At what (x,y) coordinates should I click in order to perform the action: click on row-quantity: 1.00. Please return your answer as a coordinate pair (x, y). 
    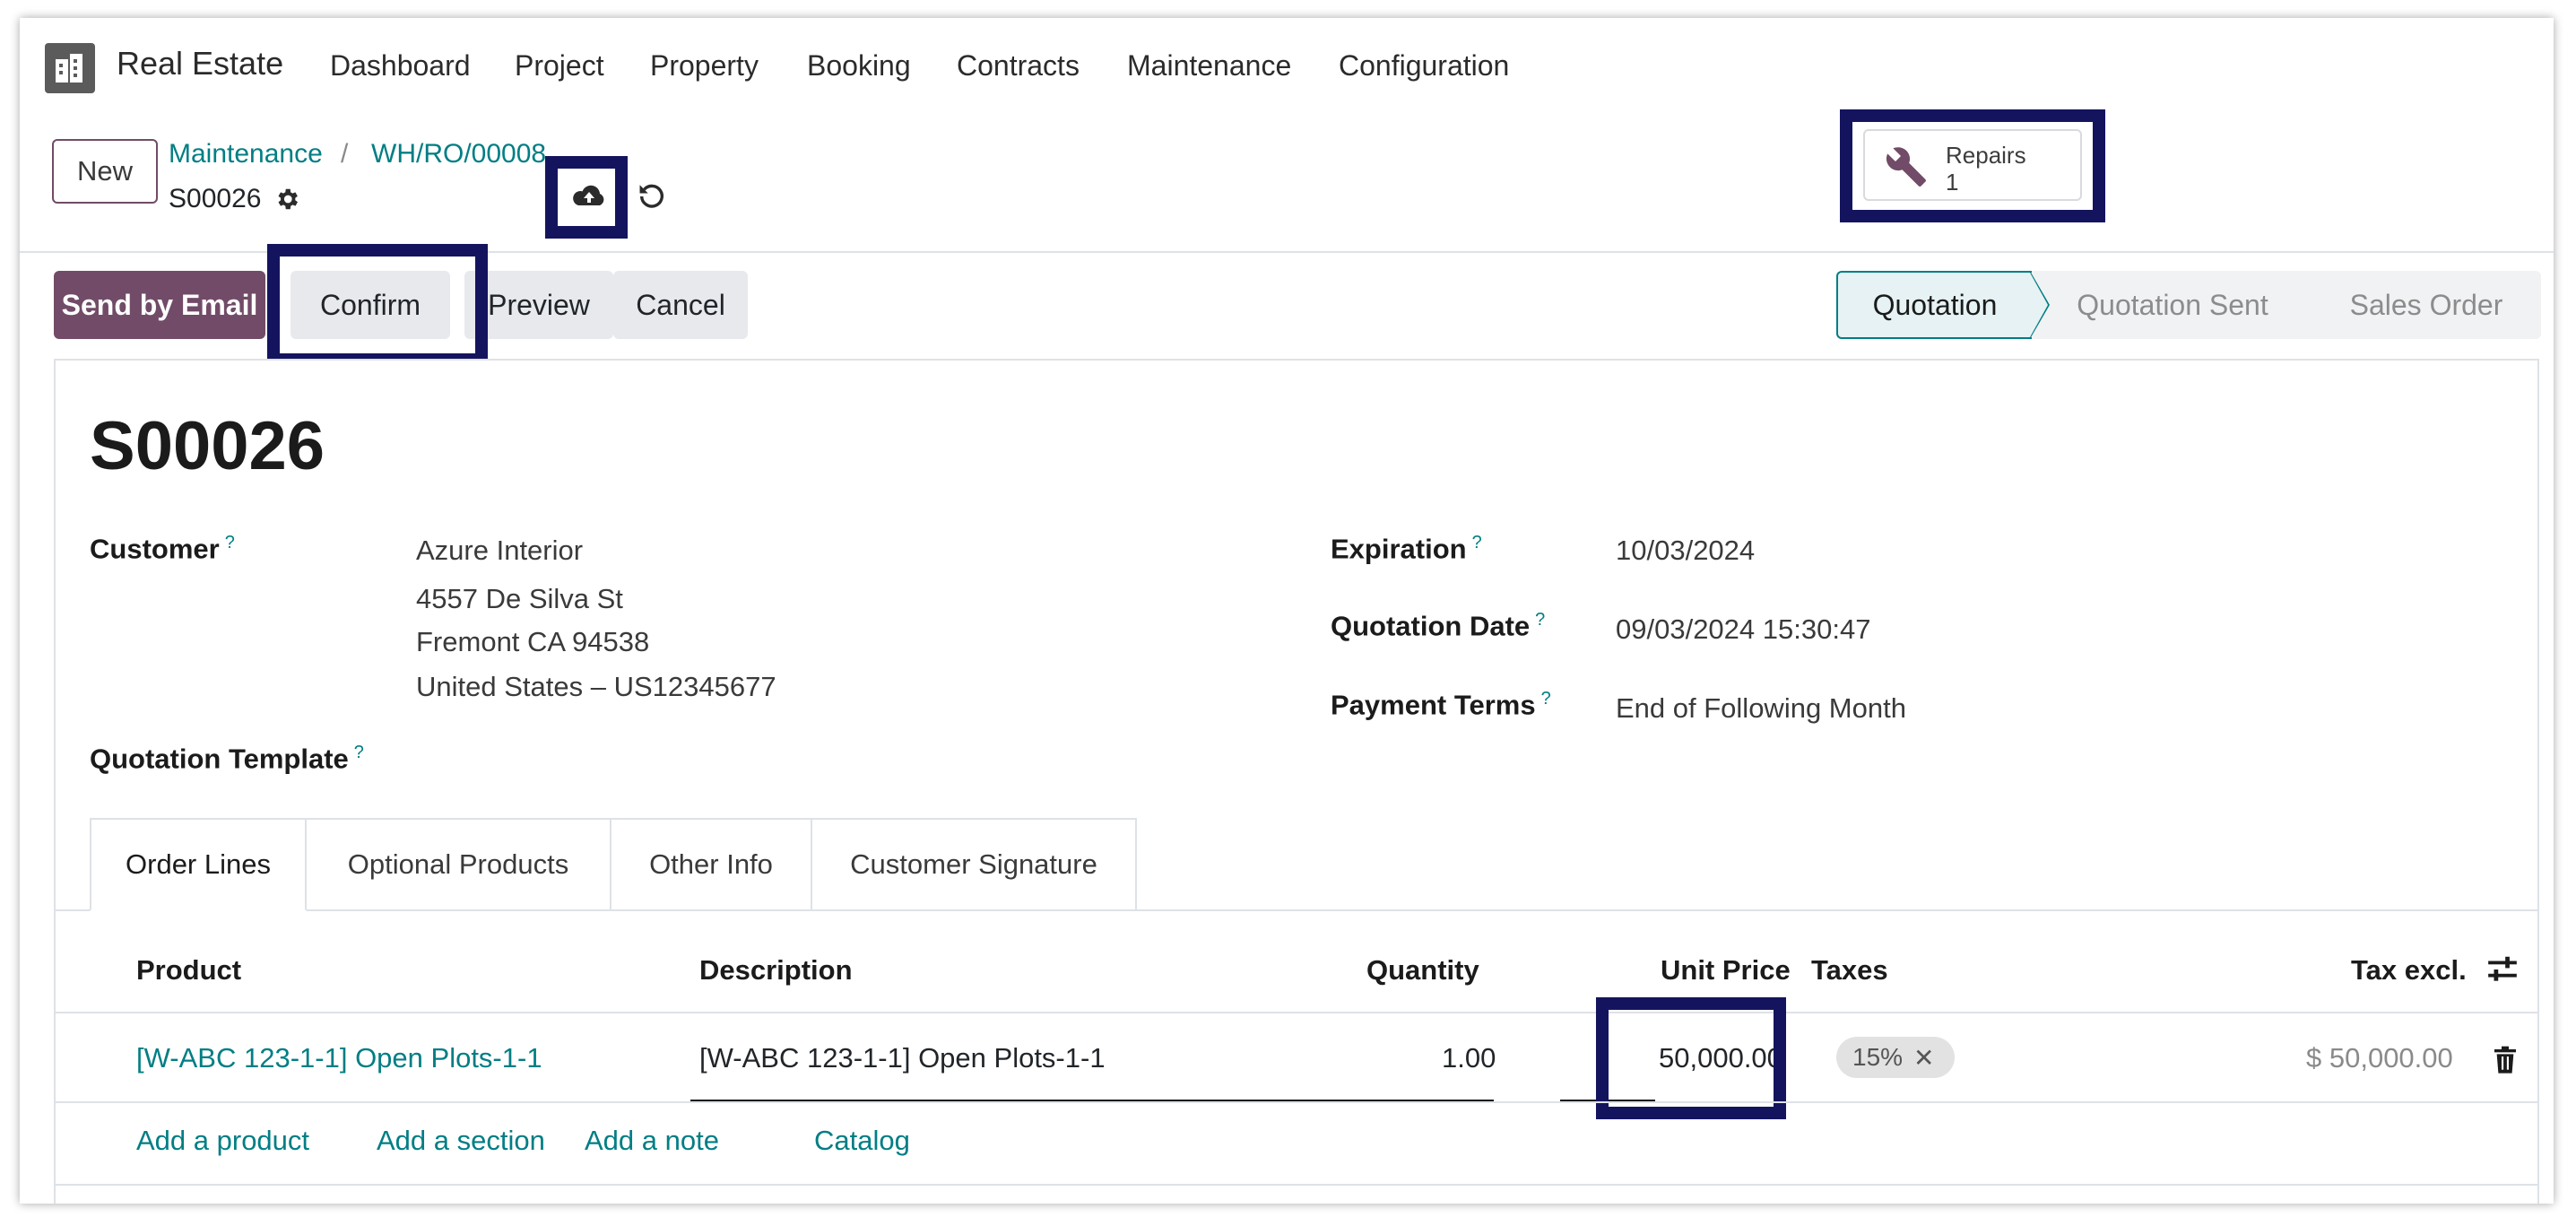
    Looking at the image, I should click on (1469, 1058).